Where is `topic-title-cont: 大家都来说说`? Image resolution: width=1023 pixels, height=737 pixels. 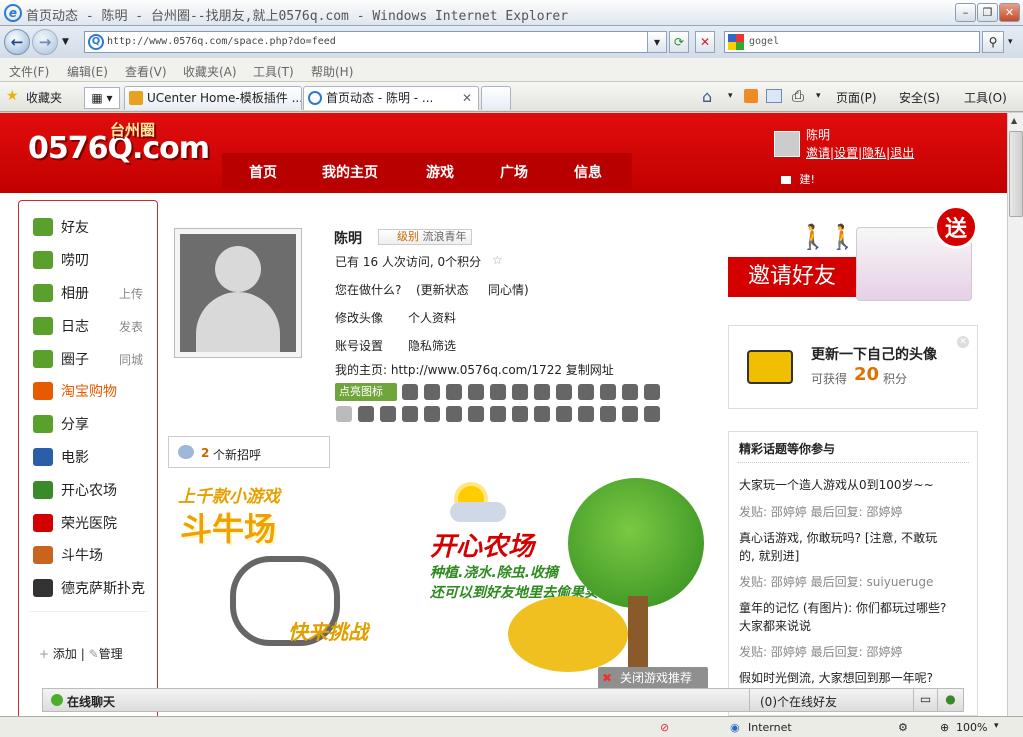 topic-title-cont: 大家都来说说 is located at coordinates (775, 625).